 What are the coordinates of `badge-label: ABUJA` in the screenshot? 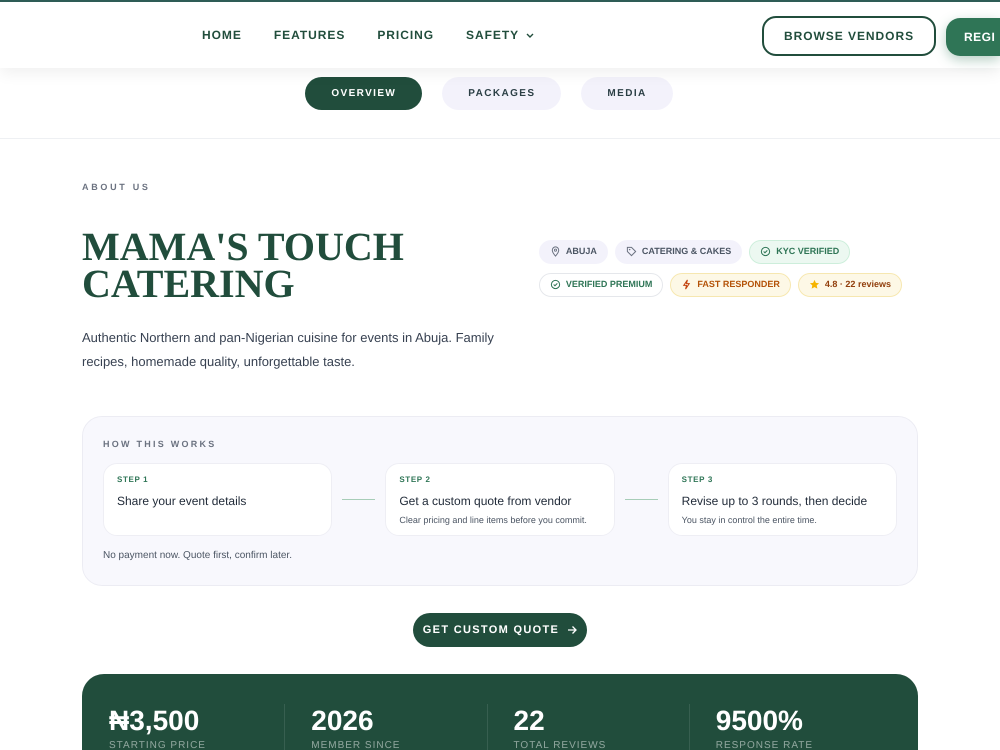 It's located at (581, 251).